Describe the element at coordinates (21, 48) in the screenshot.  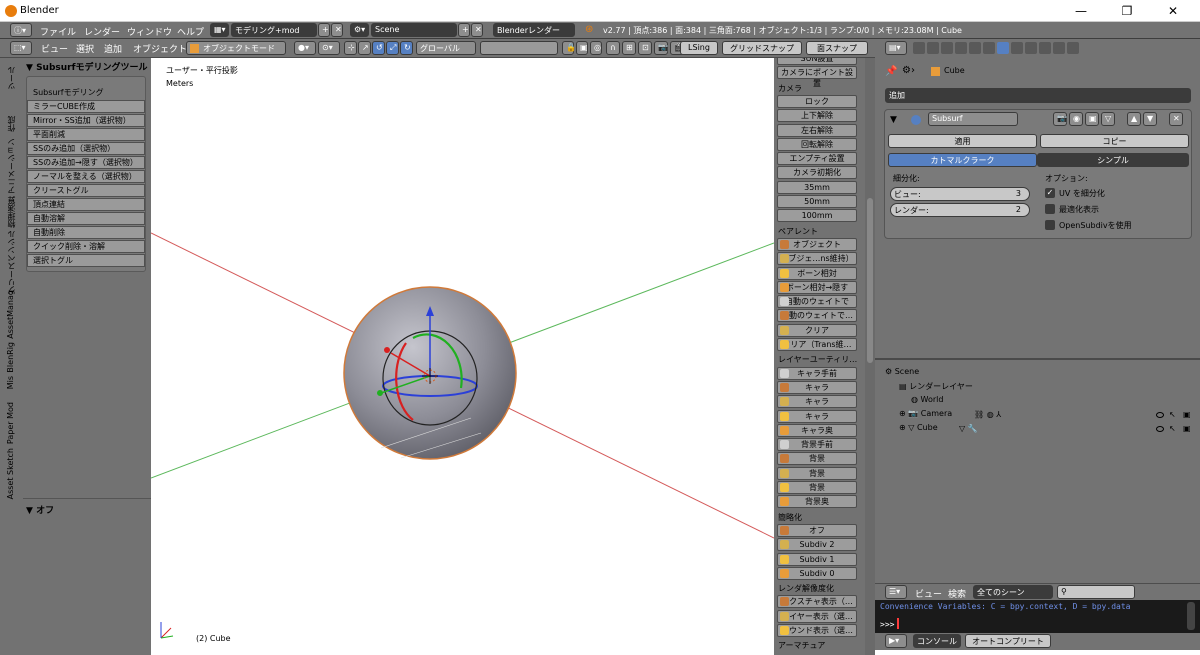
I see `editor-type-3dview-icon: ⬚▾` at that location.